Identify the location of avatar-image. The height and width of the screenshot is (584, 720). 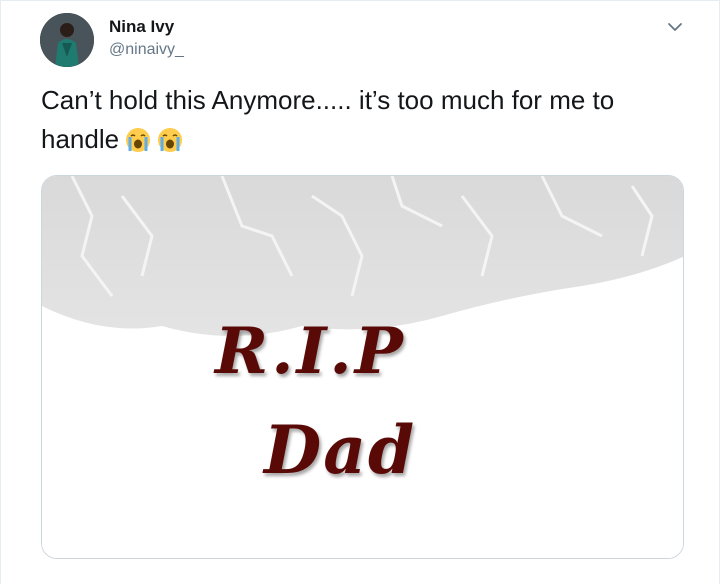
(67, 40).